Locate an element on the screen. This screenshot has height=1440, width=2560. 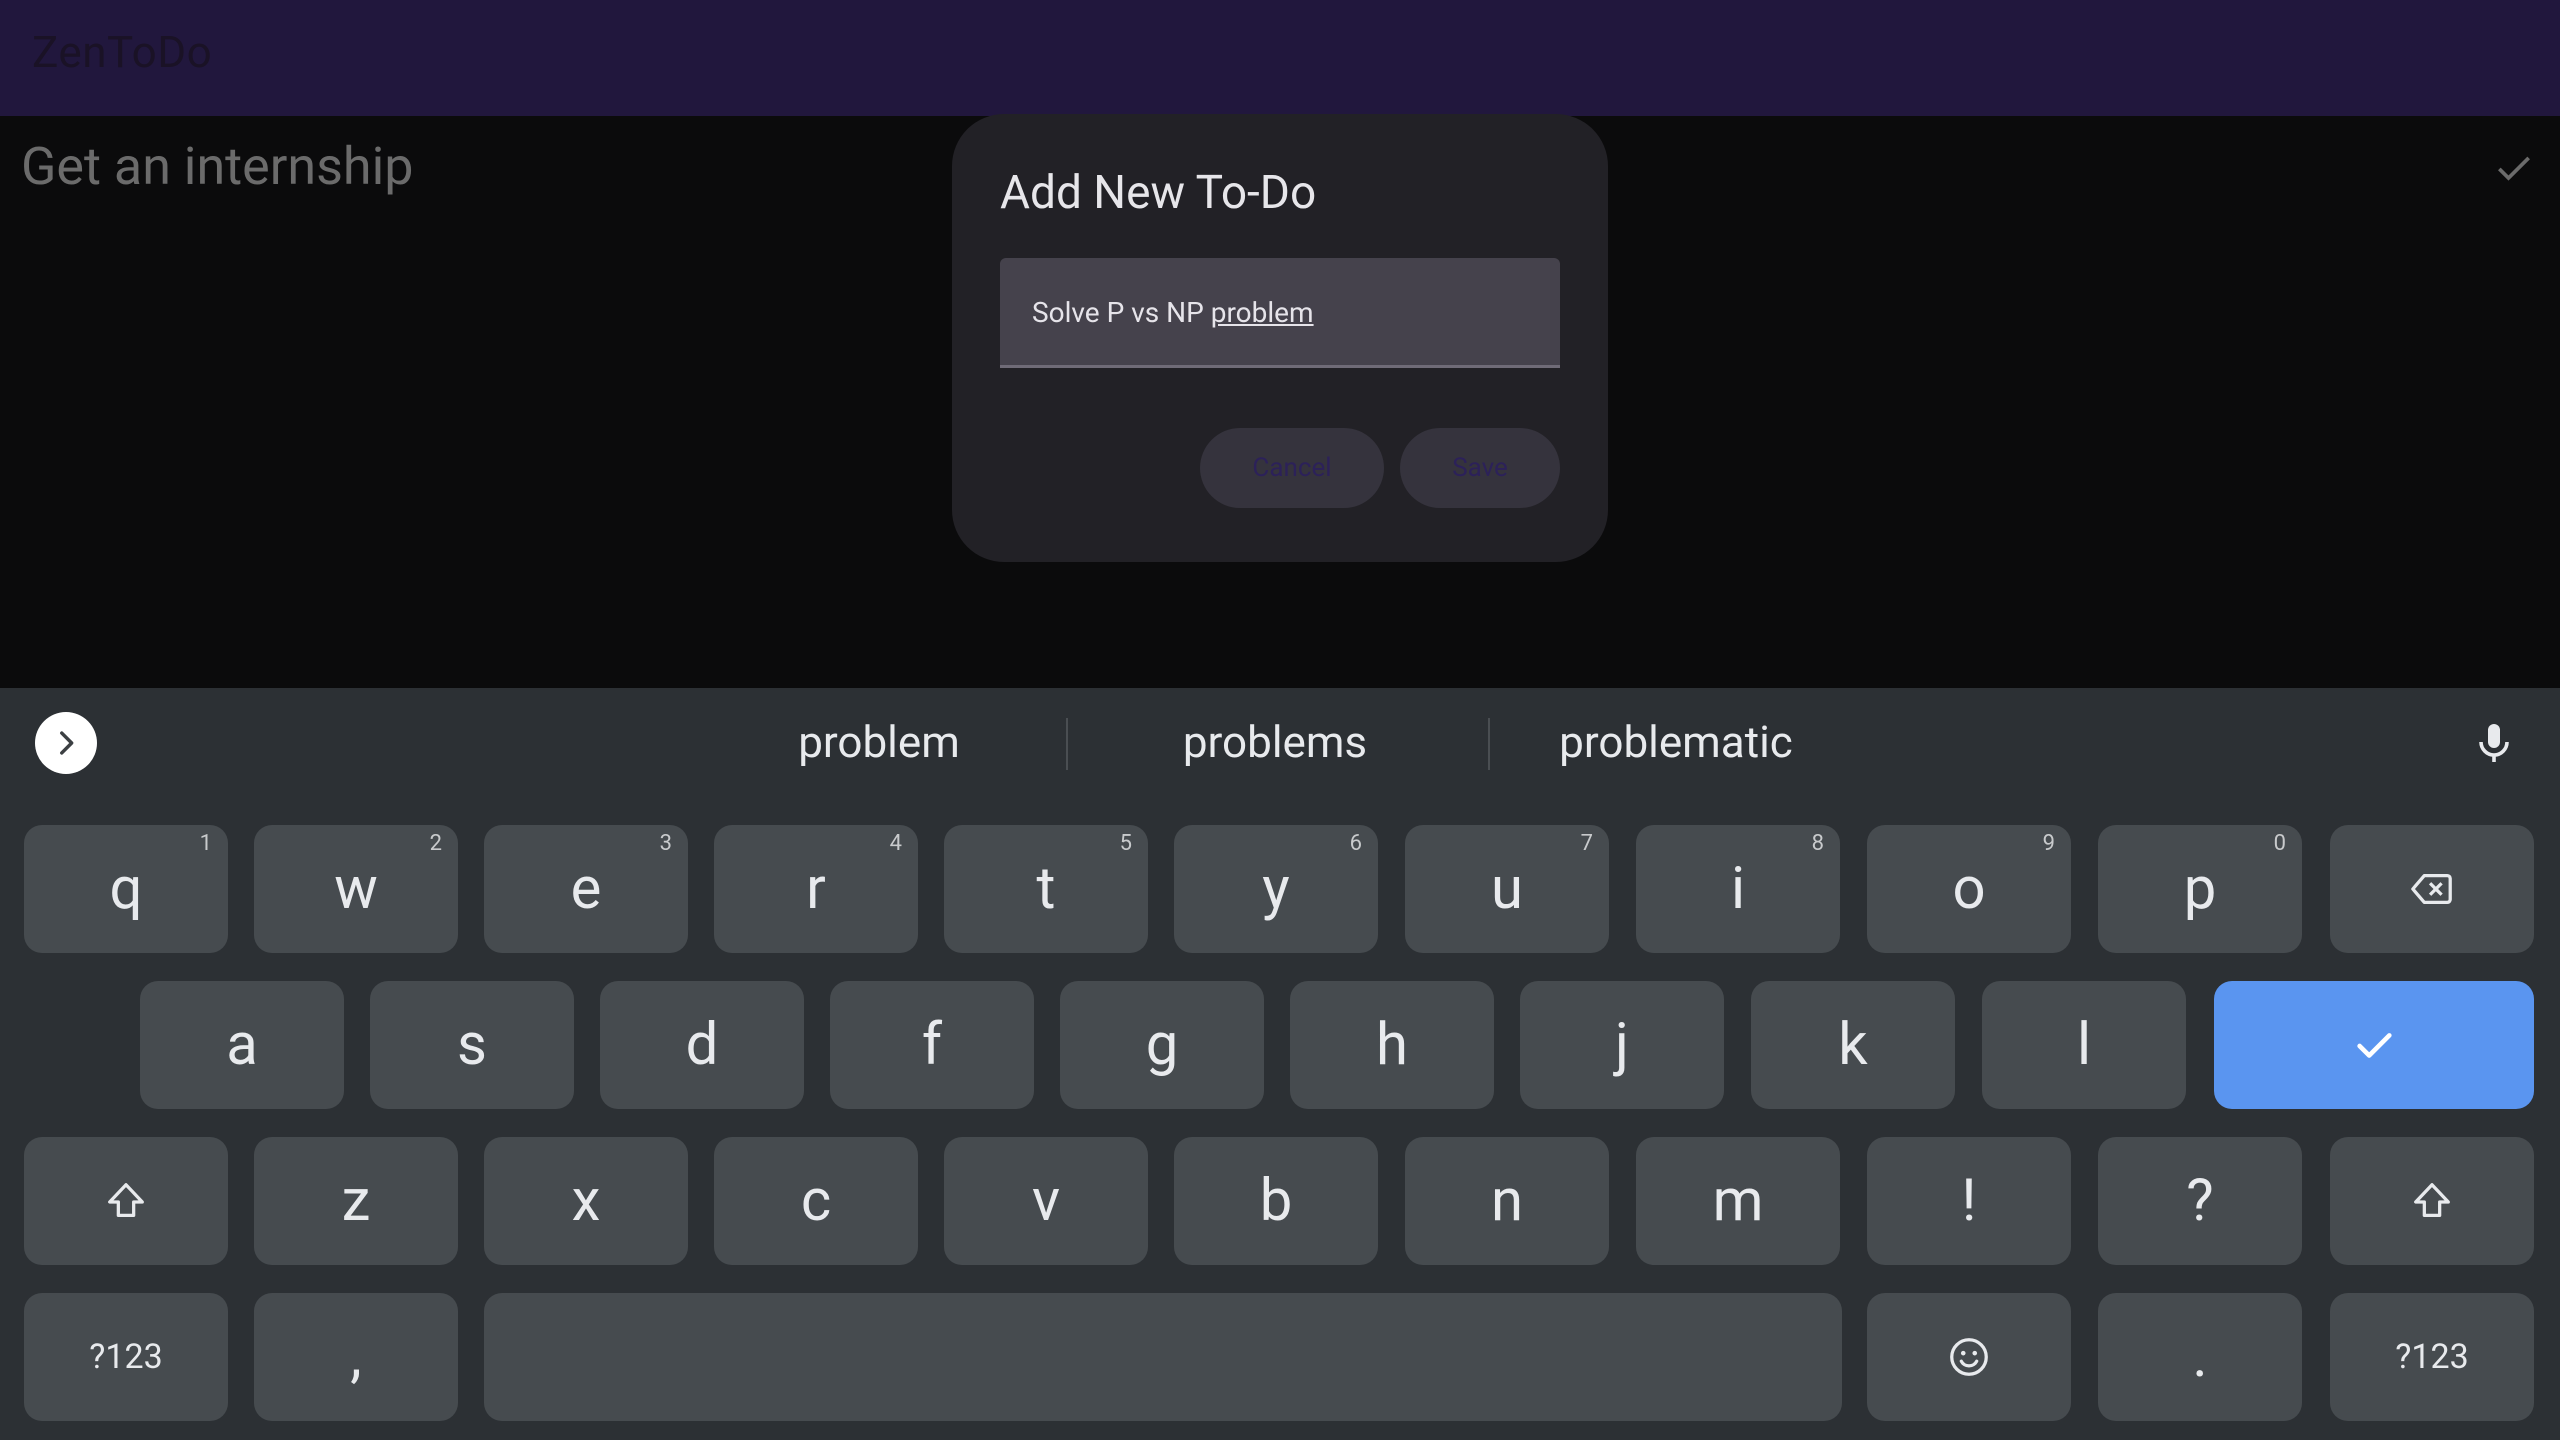
emoji-icon is located at coordinates (1969, 1357).